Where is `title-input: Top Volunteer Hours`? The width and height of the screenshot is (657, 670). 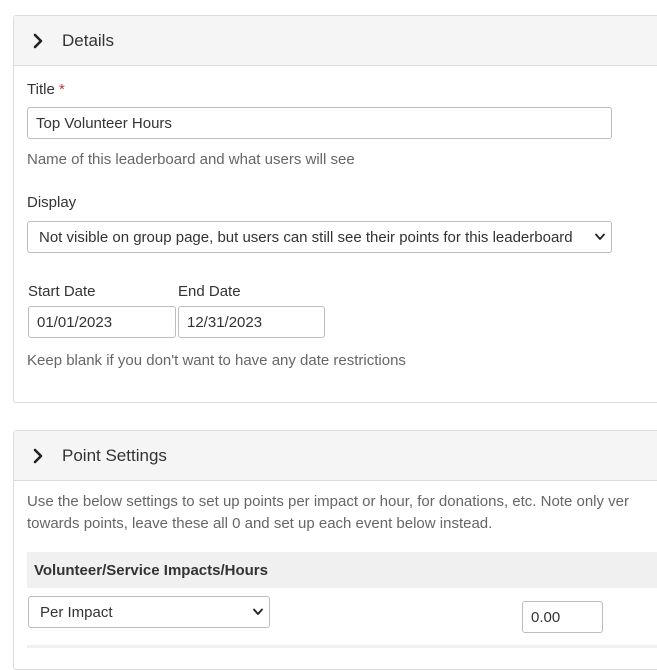 title-input: Top Volunteer Hours is located at coordinates (319, 123).